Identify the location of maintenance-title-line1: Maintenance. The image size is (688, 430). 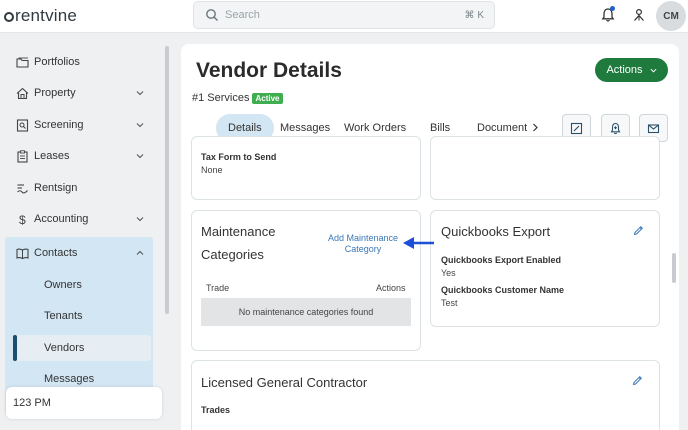
(238, 231).